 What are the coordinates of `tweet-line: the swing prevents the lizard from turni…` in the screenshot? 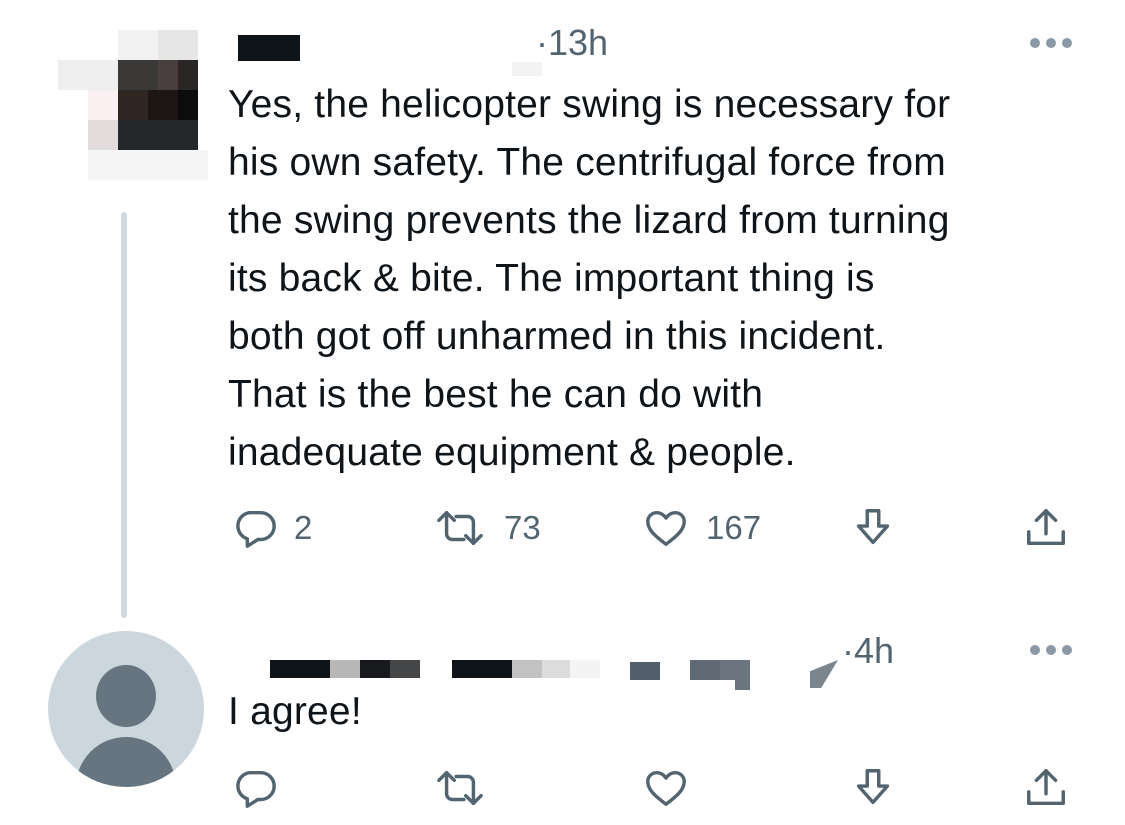 It's located at (589, 220).